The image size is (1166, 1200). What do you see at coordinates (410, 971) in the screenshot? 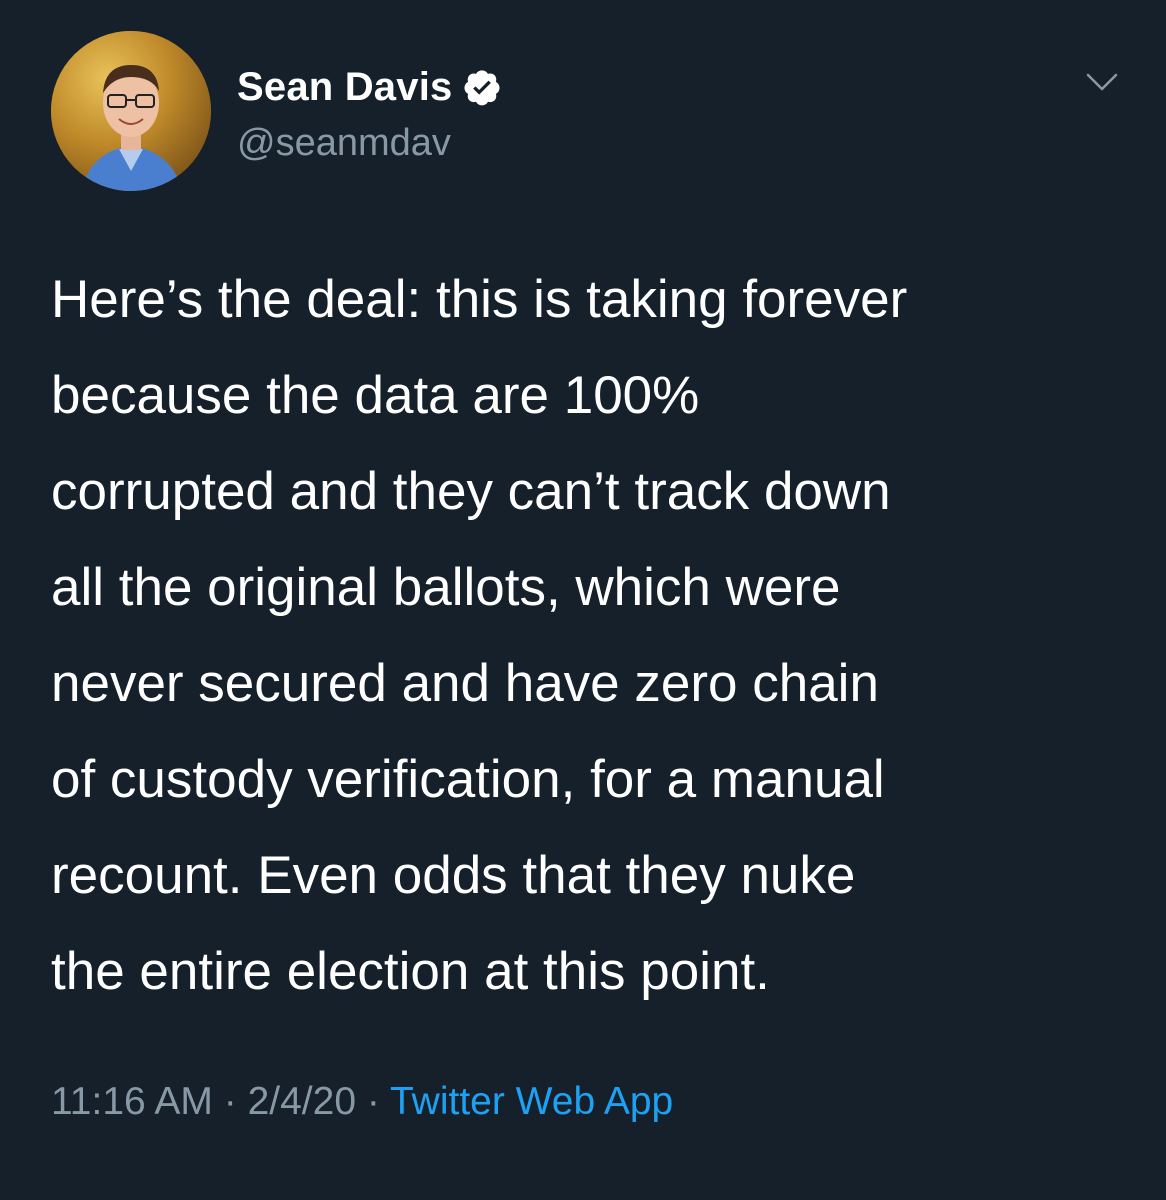
I see `tweet-text-line: the entire election at this point.` at bounding box center [410, 971].